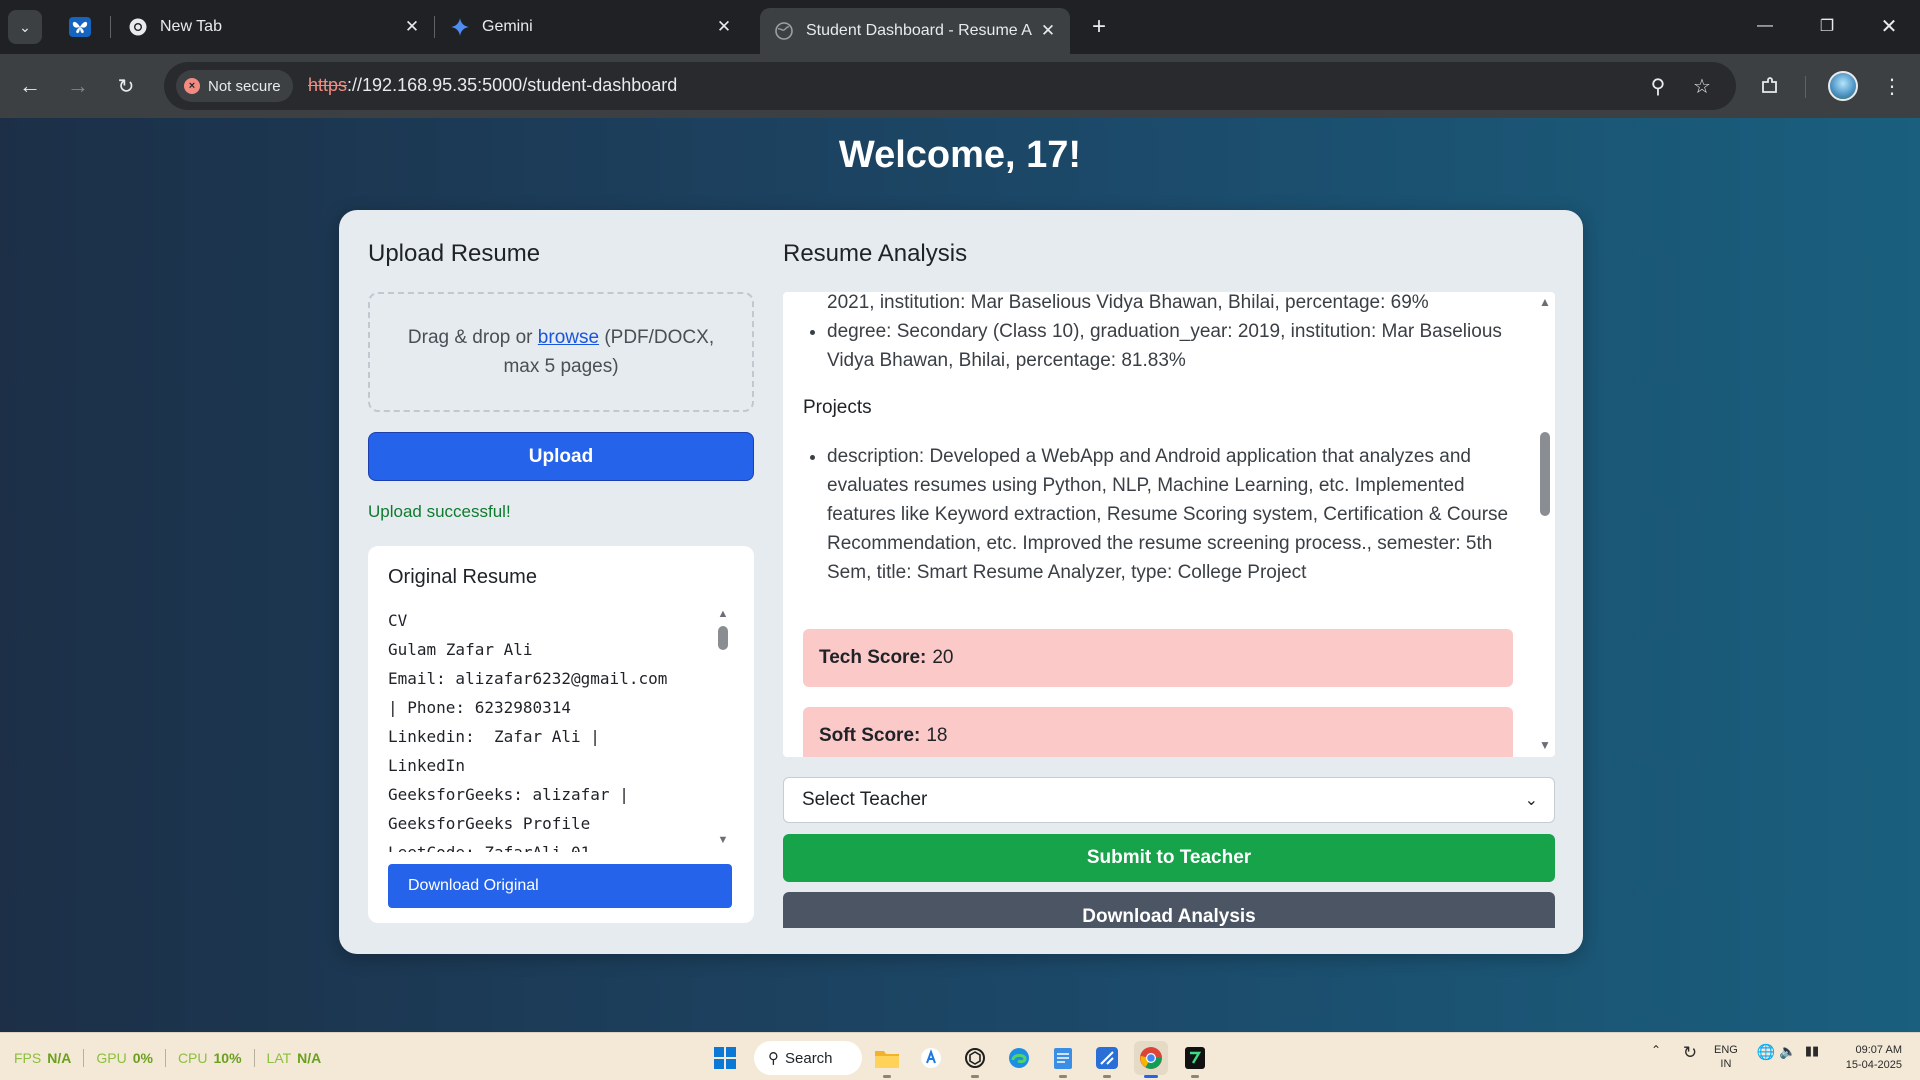 Image resolution: width=1920 pixels, height=1080 pixels. I want to click on analysis-scrollbar: ▲ ▼, so click(1545, 524).